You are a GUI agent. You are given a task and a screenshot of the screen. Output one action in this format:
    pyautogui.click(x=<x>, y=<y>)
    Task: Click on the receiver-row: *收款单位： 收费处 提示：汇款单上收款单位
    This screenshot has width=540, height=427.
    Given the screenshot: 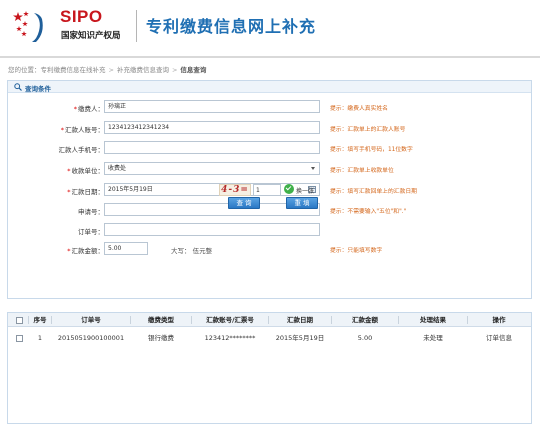 What is the action you would take?
    pyautogui.click(x=269, y=169)
    